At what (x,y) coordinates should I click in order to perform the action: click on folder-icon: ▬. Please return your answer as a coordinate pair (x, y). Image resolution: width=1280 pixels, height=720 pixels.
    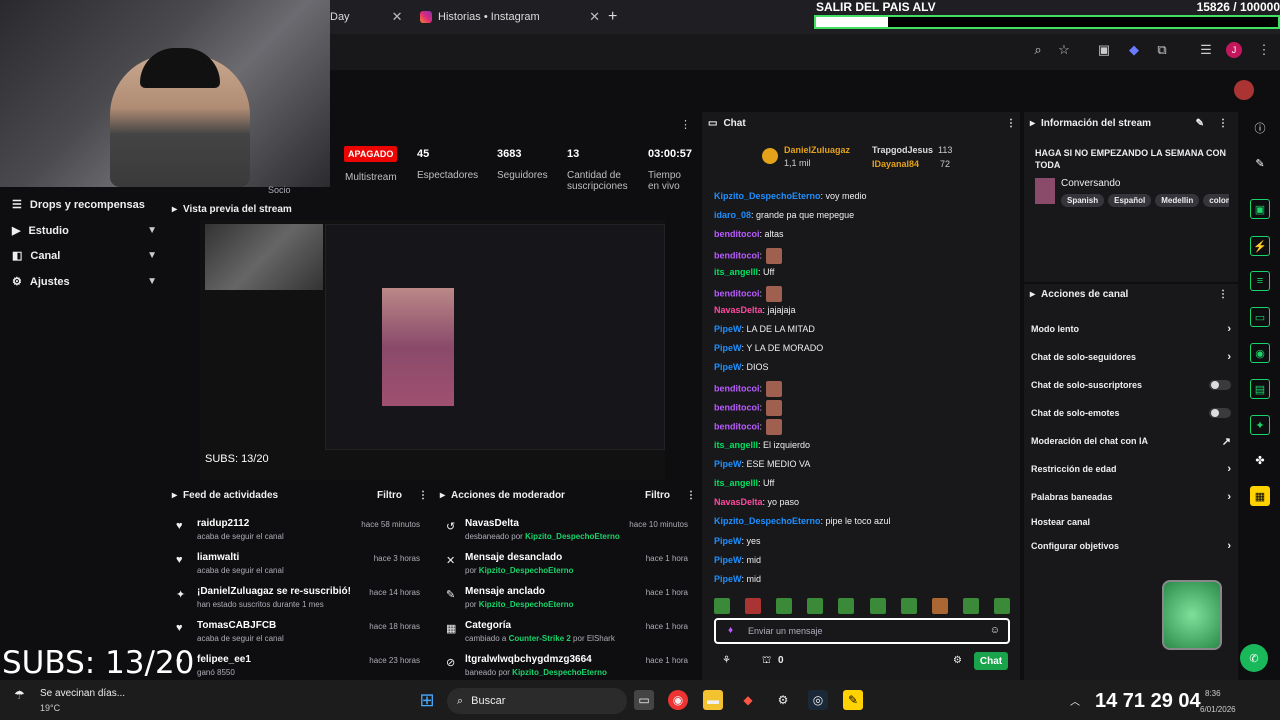
    Looking at the image, I should click on (713, 700).